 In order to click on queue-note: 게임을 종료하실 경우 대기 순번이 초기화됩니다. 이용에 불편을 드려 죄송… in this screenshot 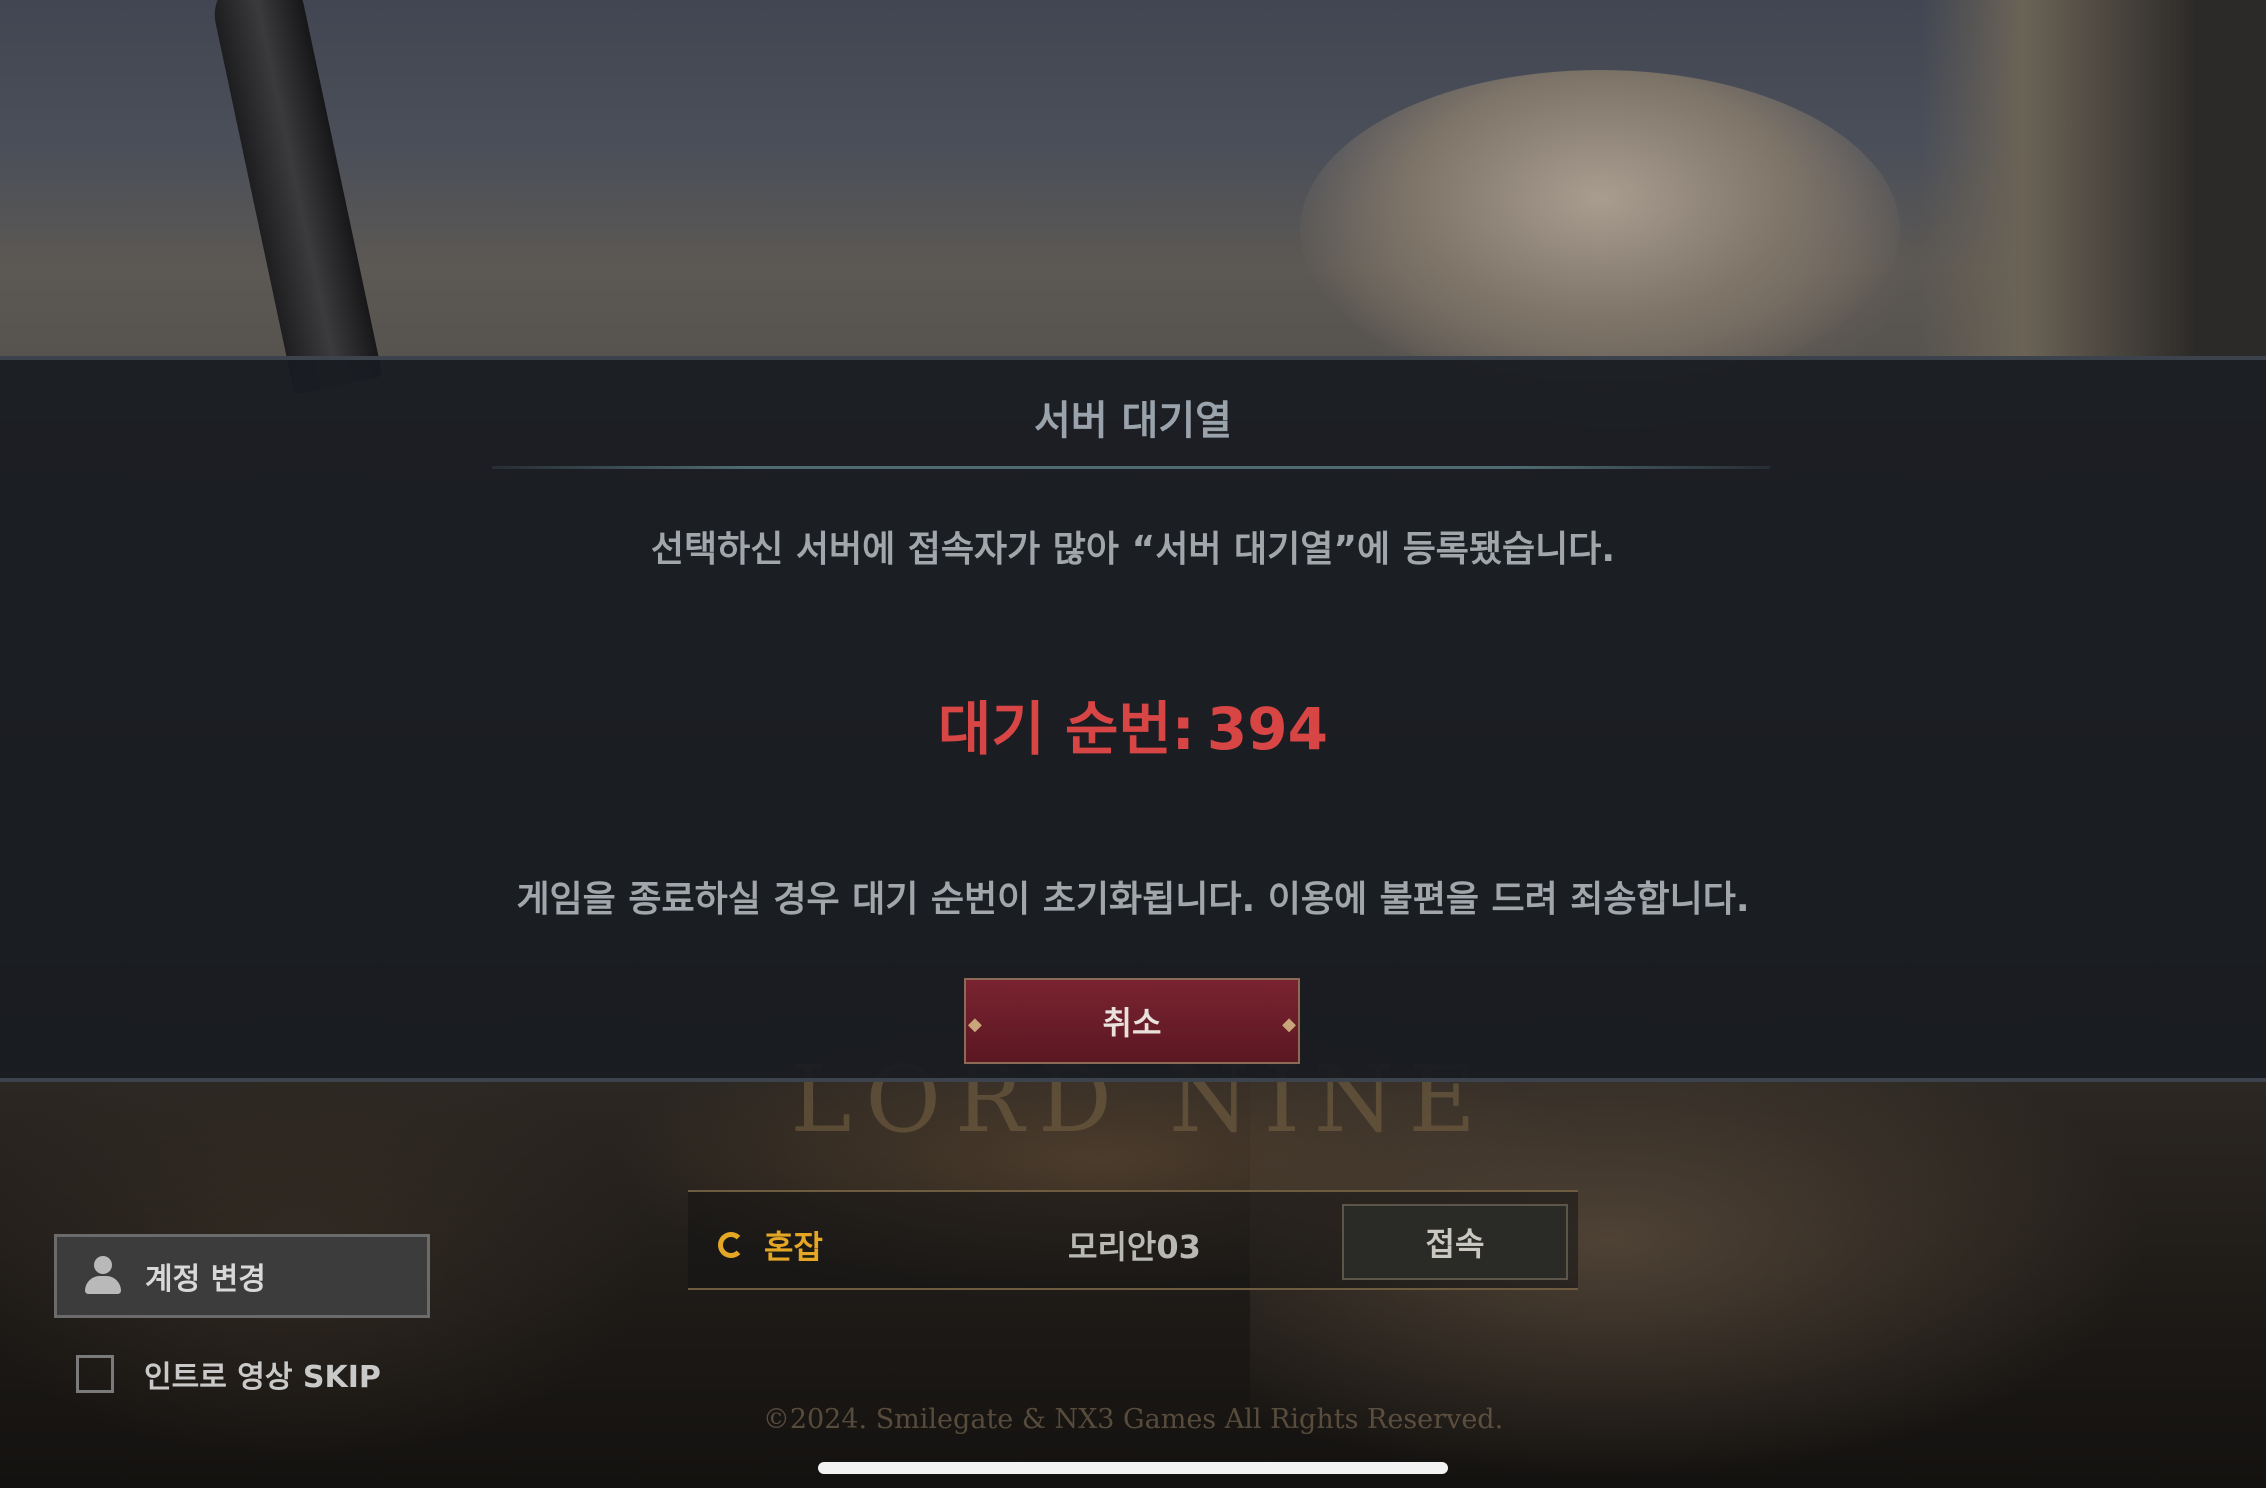, I will do `click(1133, 899)`.